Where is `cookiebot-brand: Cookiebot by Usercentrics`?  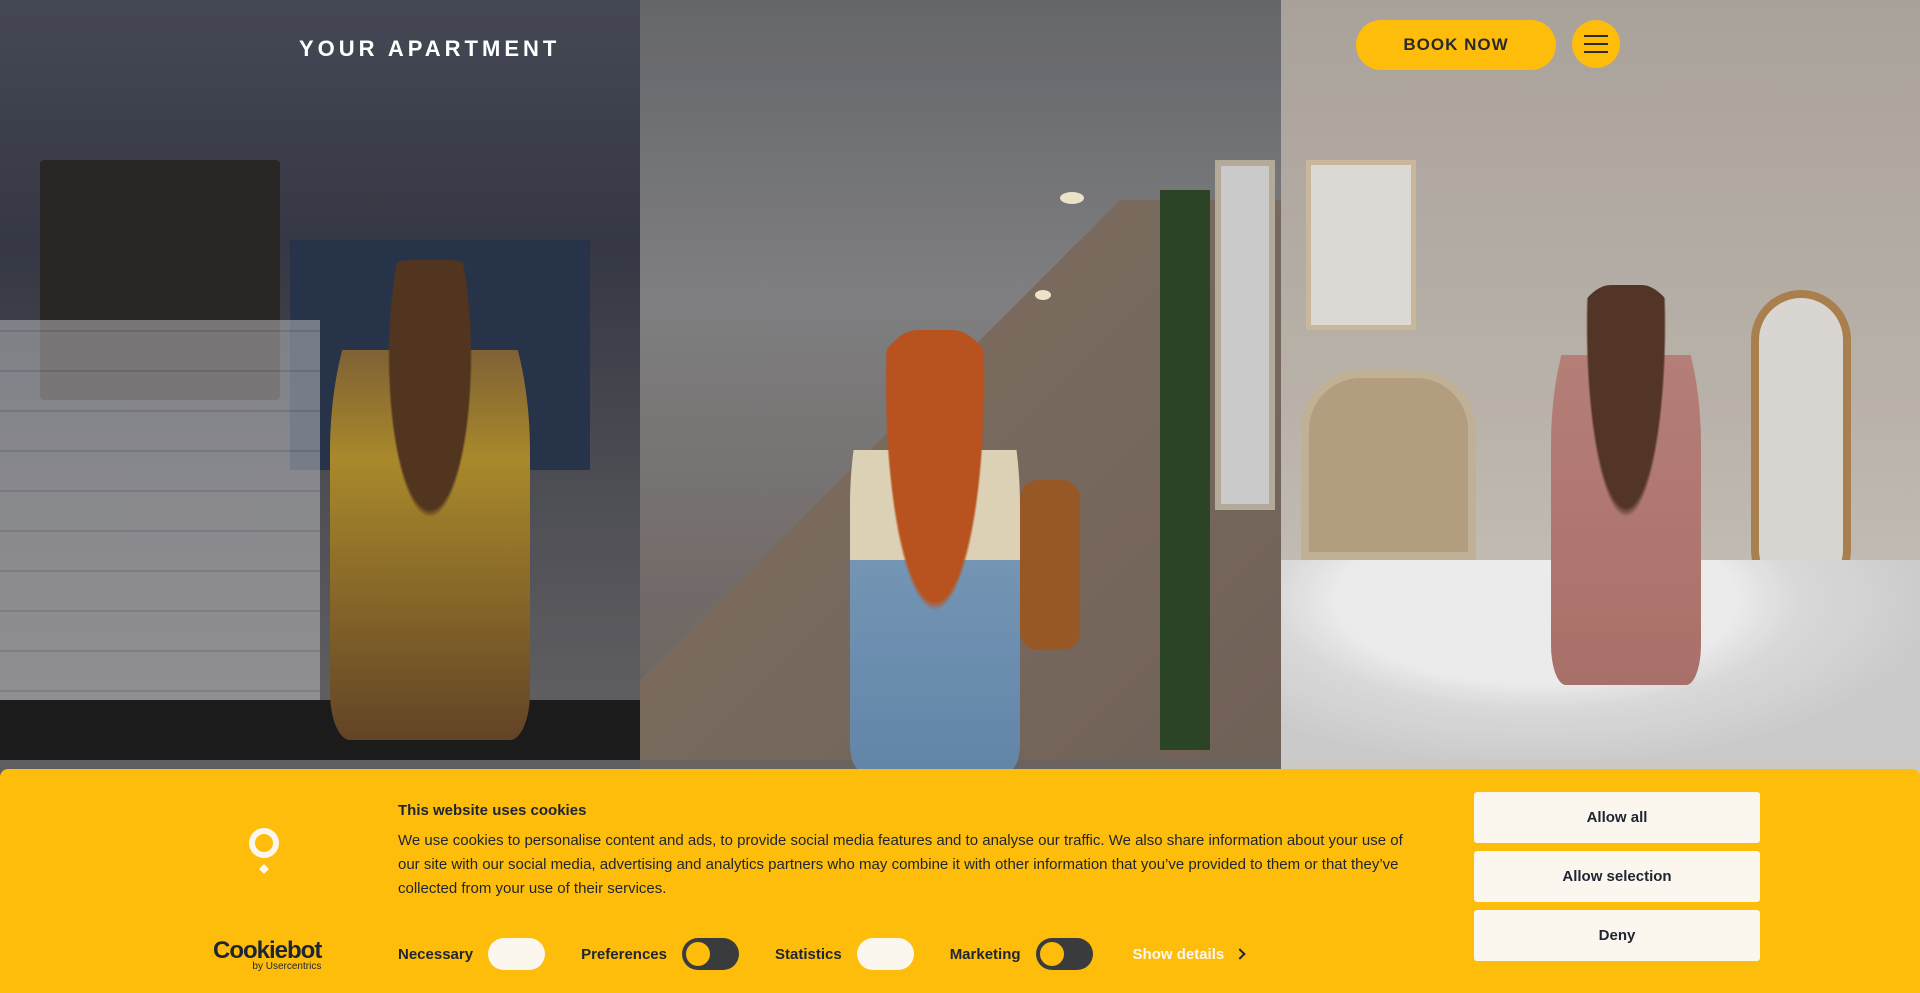
cookiebot-brand: Cookiebot by Usercentrics is located at coordinates (267, 955).